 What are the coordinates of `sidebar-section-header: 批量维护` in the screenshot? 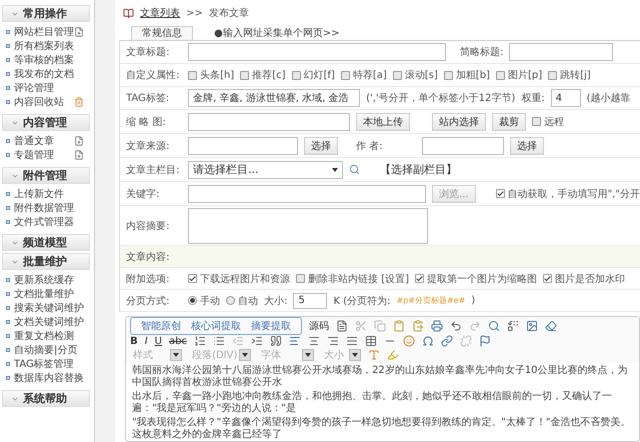 It's located at (46, 261).